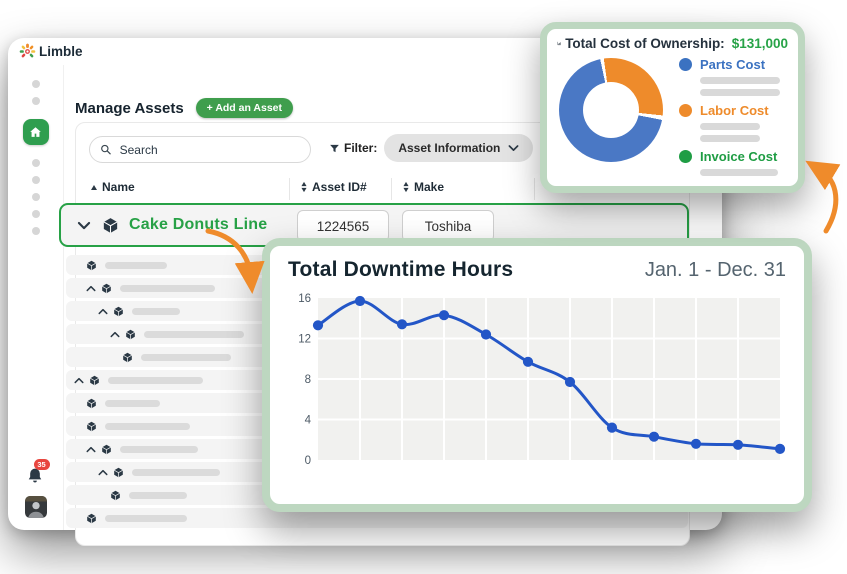  I want to click on downtime-title: Total Downtime Hours, so click(401, 269).